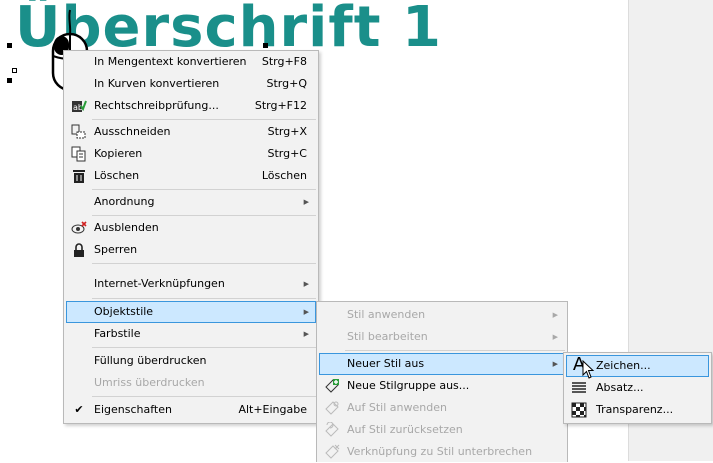  I want to click on menu-item-shortcut: Strg+X, so click(287, 131).